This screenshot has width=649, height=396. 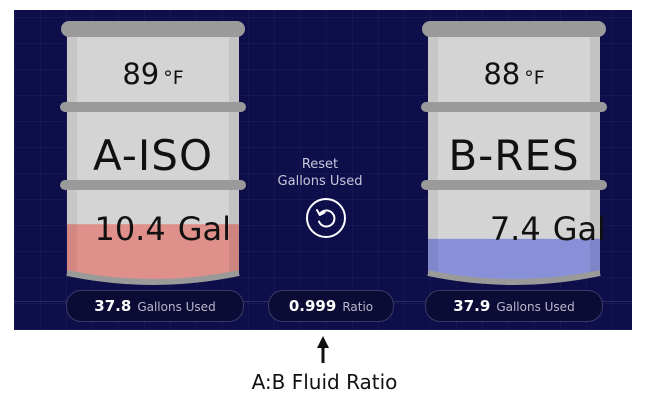 I want to click on reset-label: Reset Gallons Used, so click(x=320, y=173).